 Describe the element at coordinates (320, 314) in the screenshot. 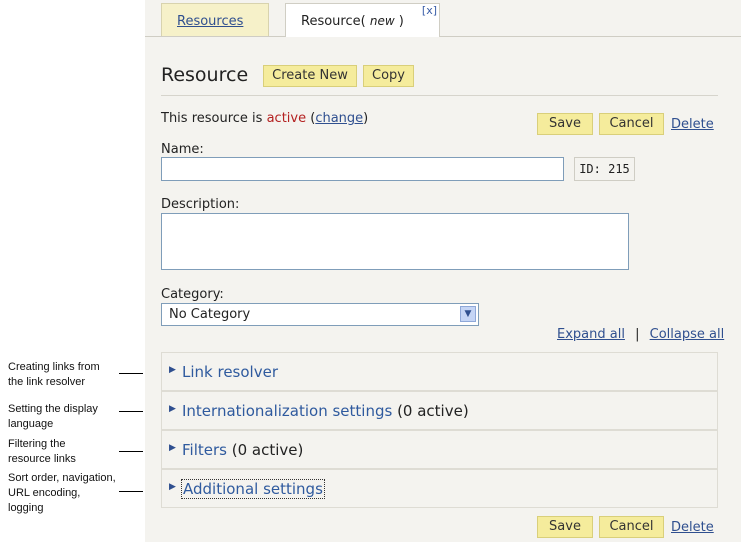

I see `category-select: No Category ▼` at that location.